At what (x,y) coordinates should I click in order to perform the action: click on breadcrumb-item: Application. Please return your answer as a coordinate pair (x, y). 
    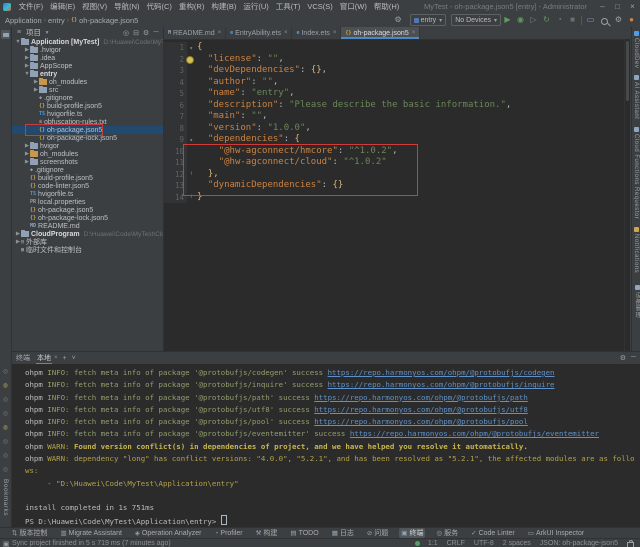
    Looking at the image, I should click on (23, 20).